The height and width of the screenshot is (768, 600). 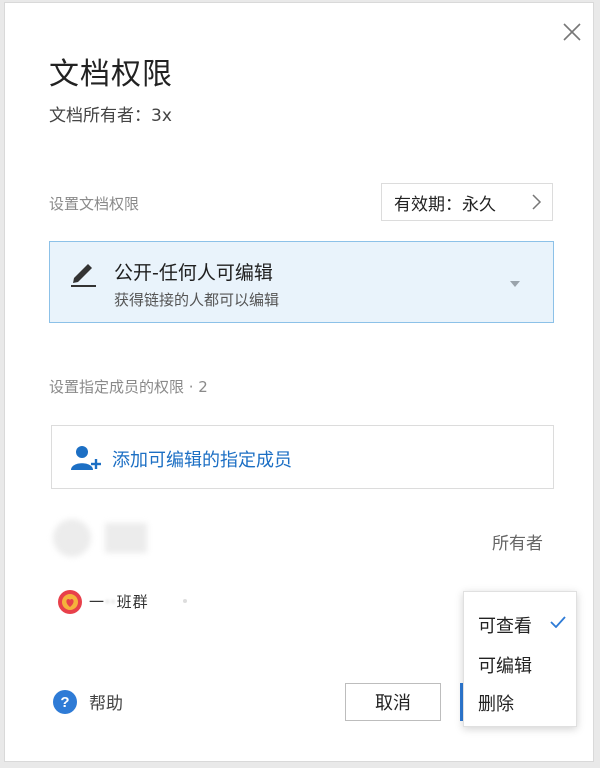 I want to click on add-member-button: 添加可编辑的指定成员, so click(x=302, y=457).